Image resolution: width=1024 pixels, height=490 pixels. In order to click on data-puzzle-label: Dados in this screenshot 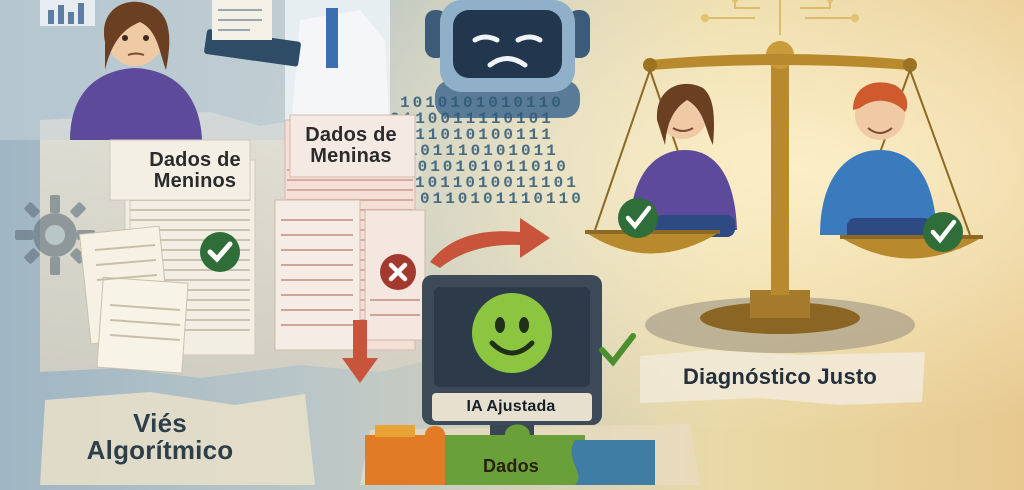, I will do `click(510, 466)`.